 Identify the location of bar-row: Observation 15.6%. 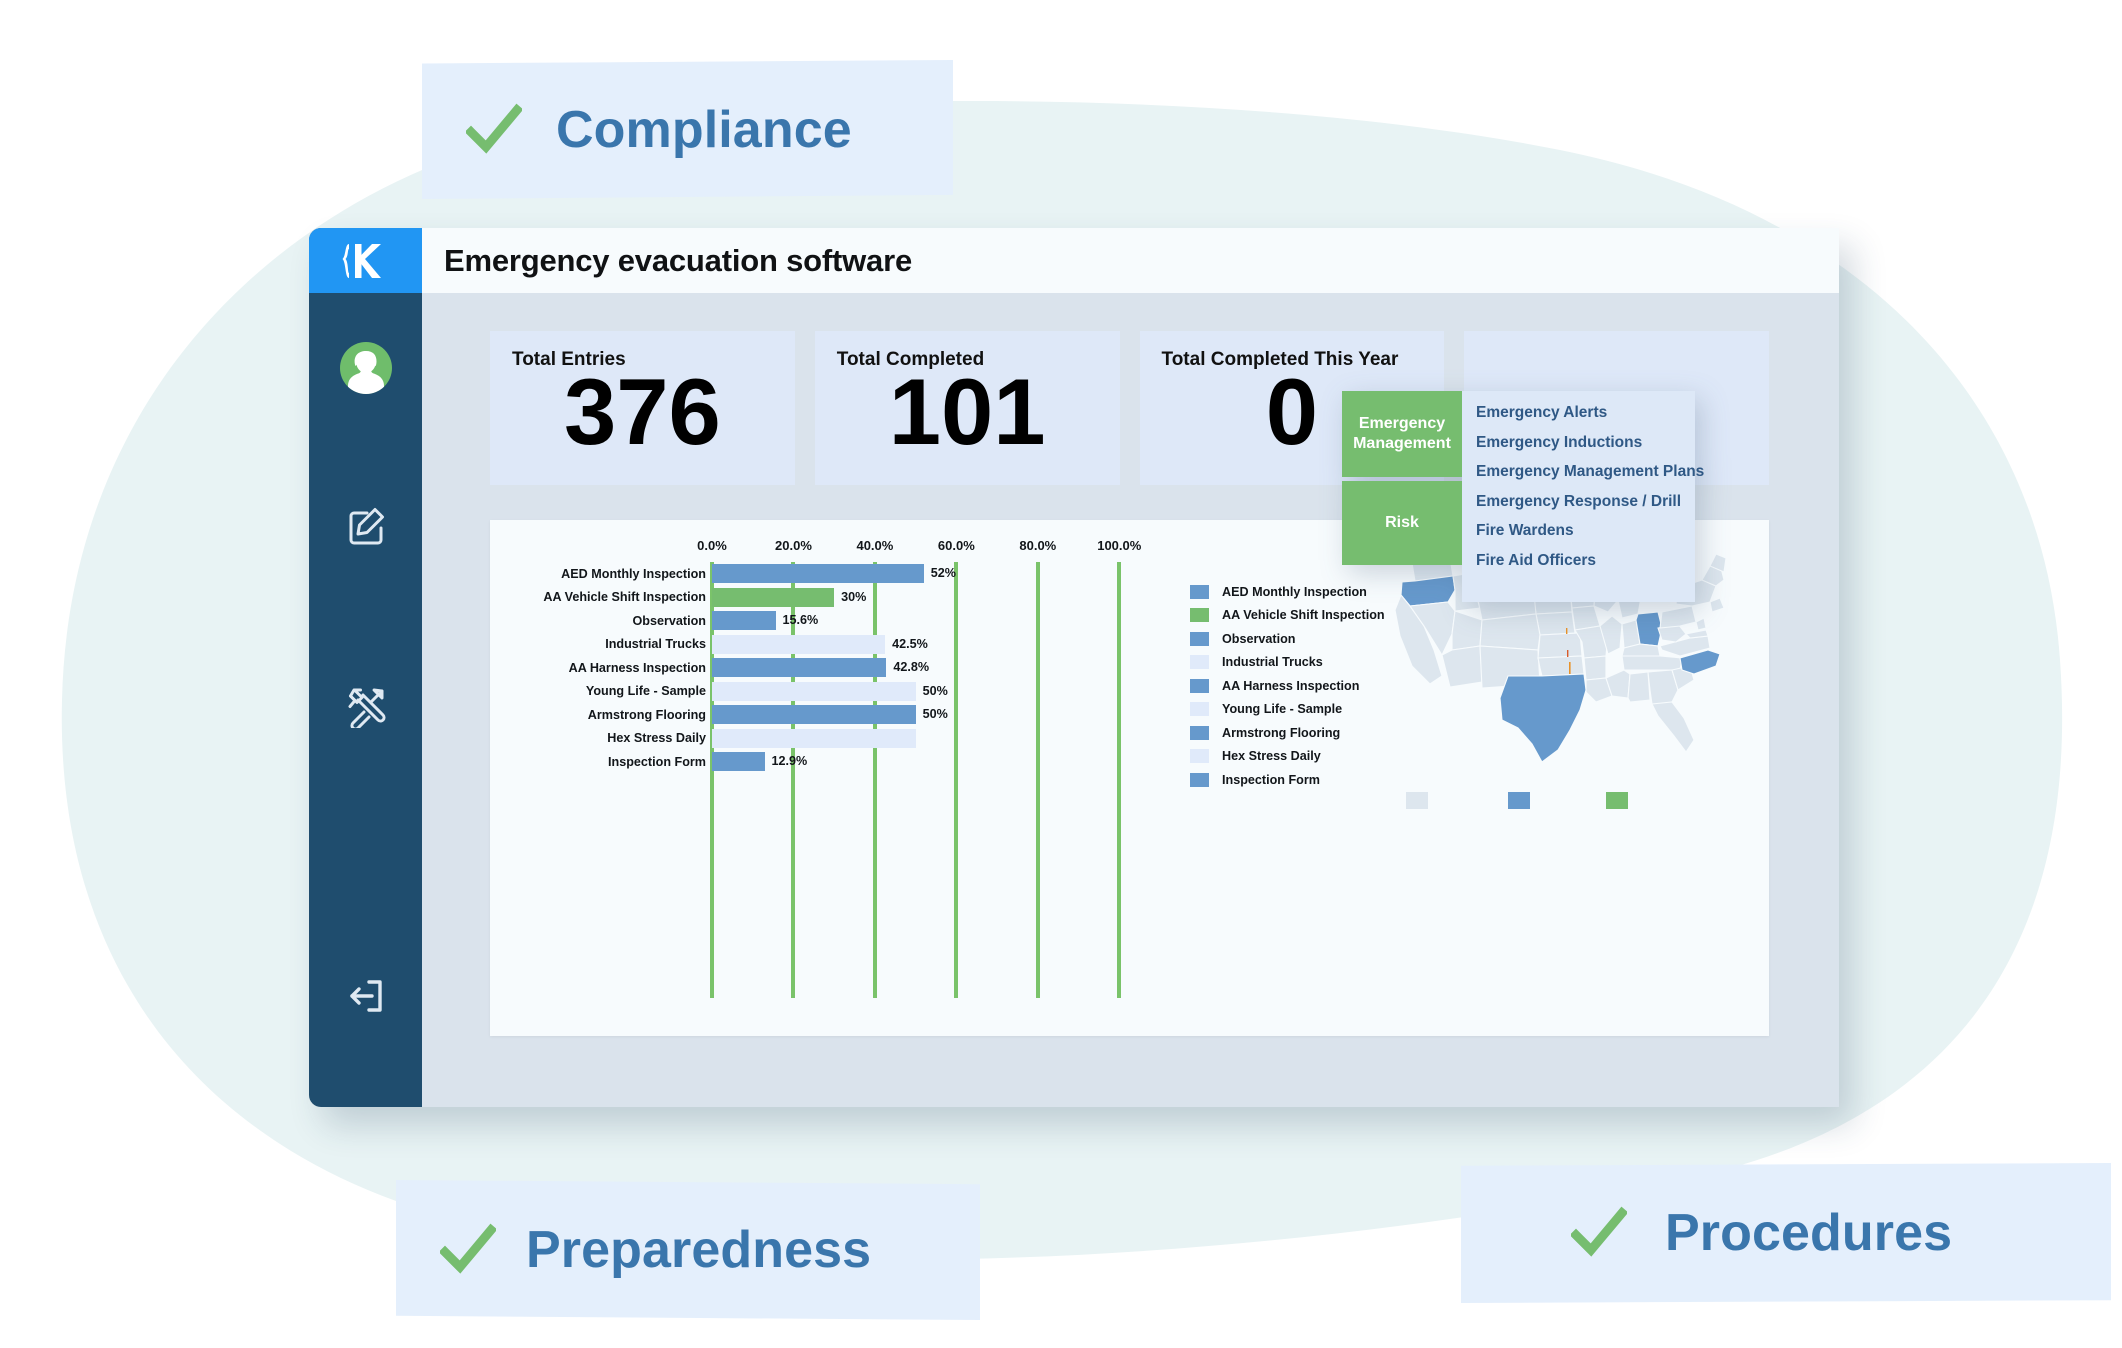
(840, 620).